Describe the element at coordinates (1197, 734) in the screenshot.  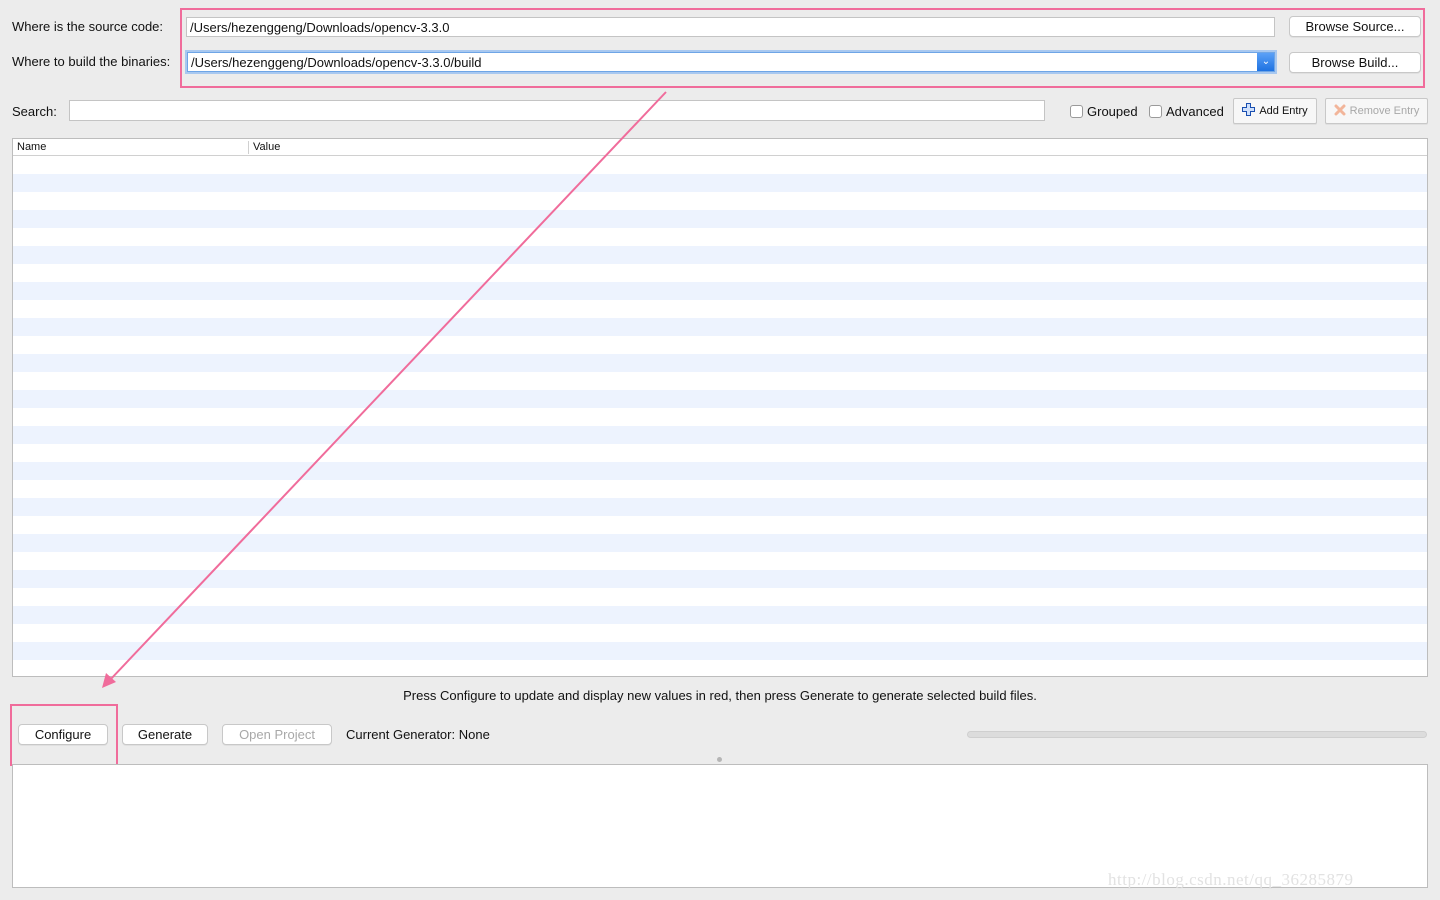
I see `progress-bar` at that location.